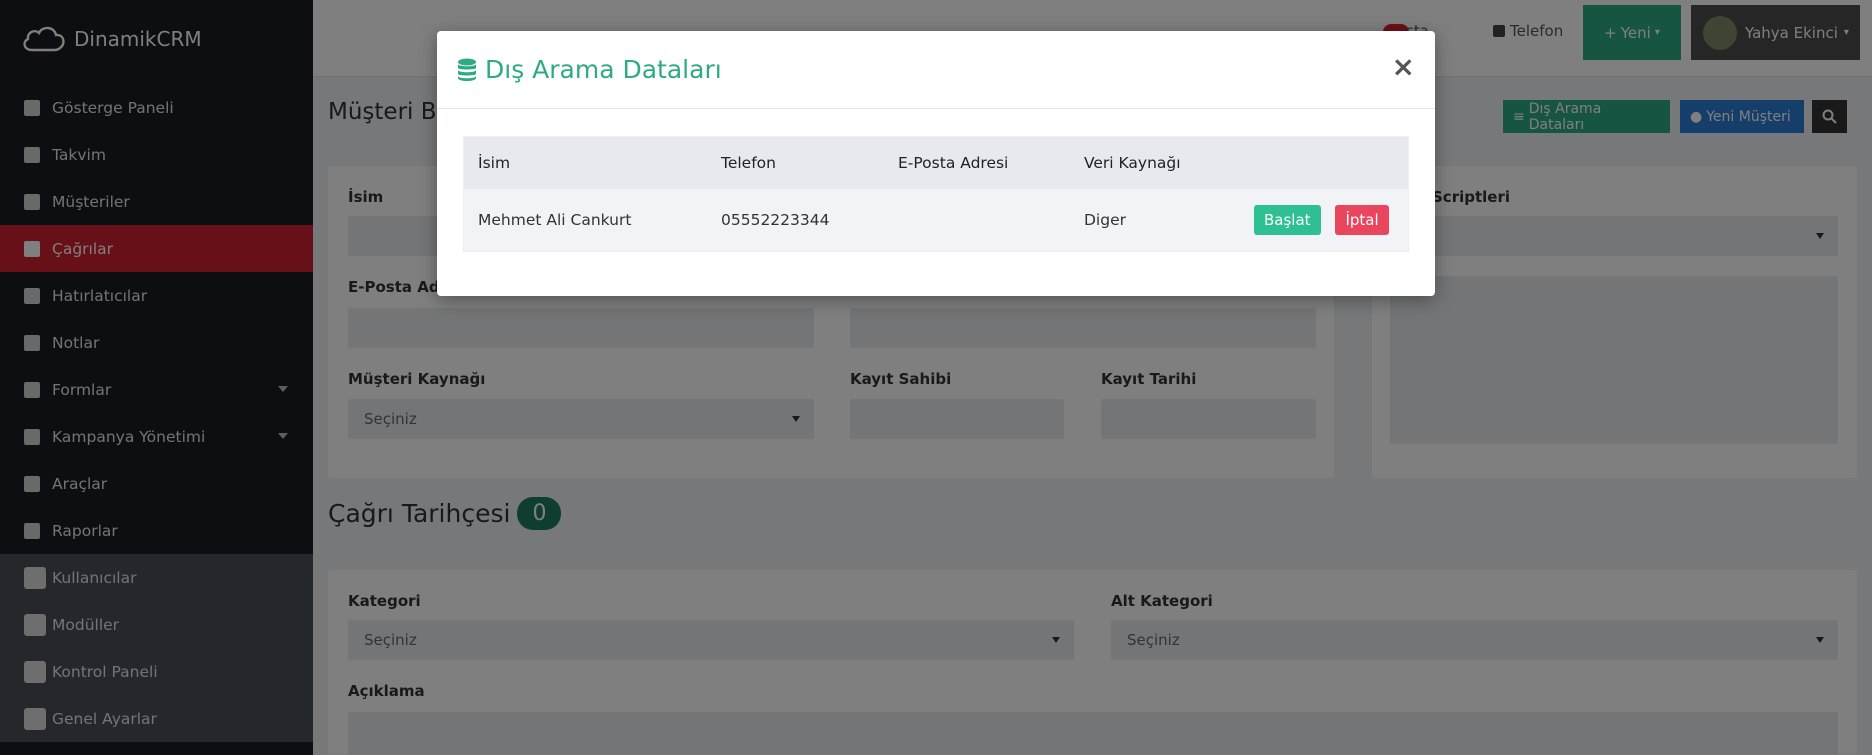 This screenshot has width=1872, height=755. Describe the element at coordinates (1362, 220) in the screenshot. I see `cancel-button: İptal` at that location.